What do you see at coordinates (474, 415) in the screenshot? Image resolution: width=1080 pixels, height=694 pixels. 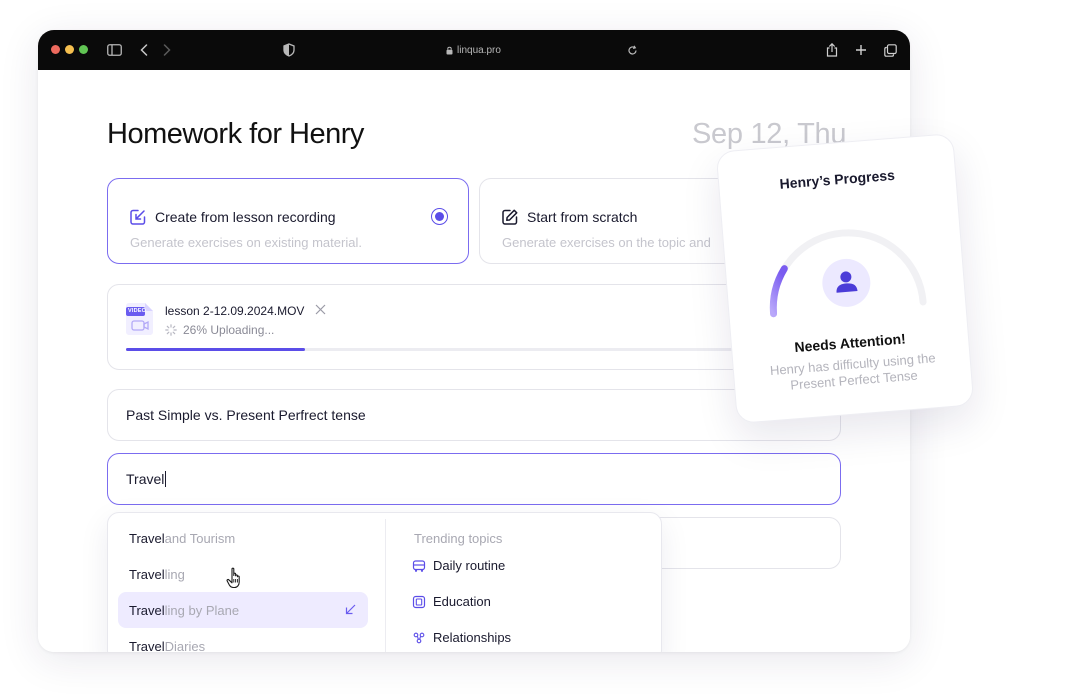 I see `topic-input: Past Simple vs. Present Perfrect tense` at bounding box center [474, 415].